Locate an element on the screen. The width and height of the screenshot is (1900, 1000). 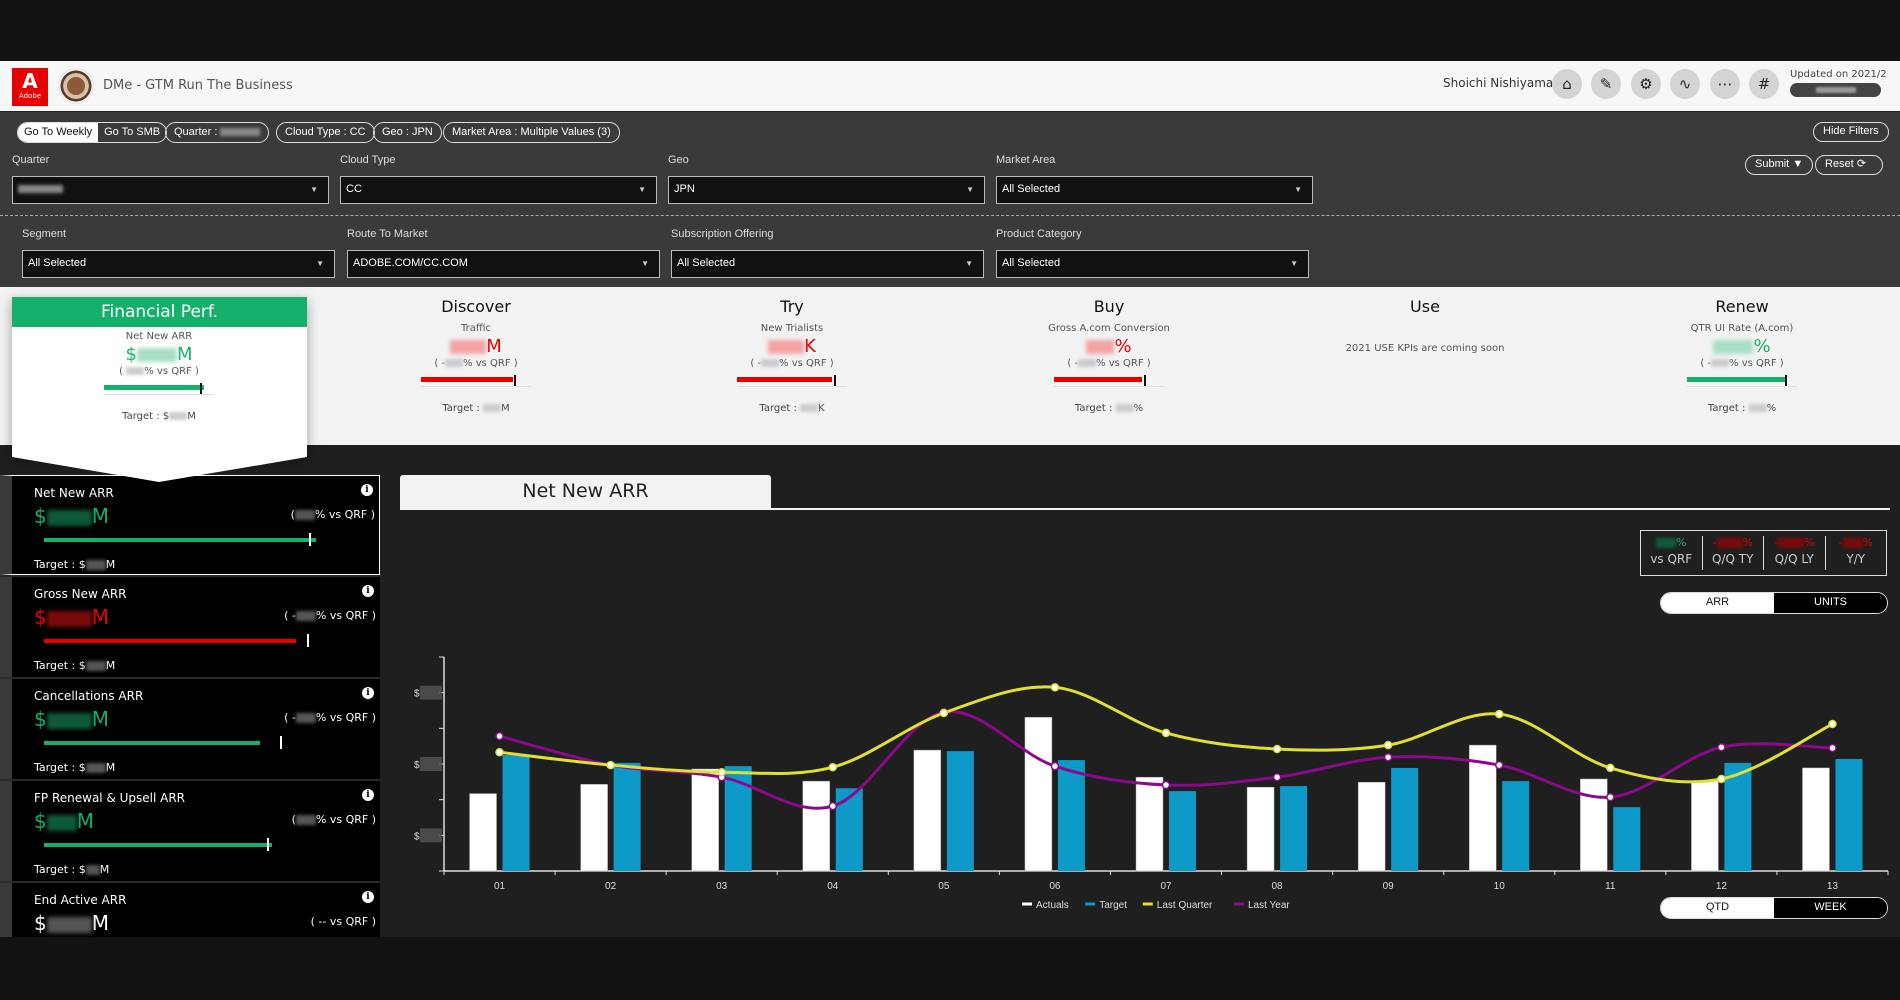
quarter-chip: Quarter : is located at coordinates (217, 132).